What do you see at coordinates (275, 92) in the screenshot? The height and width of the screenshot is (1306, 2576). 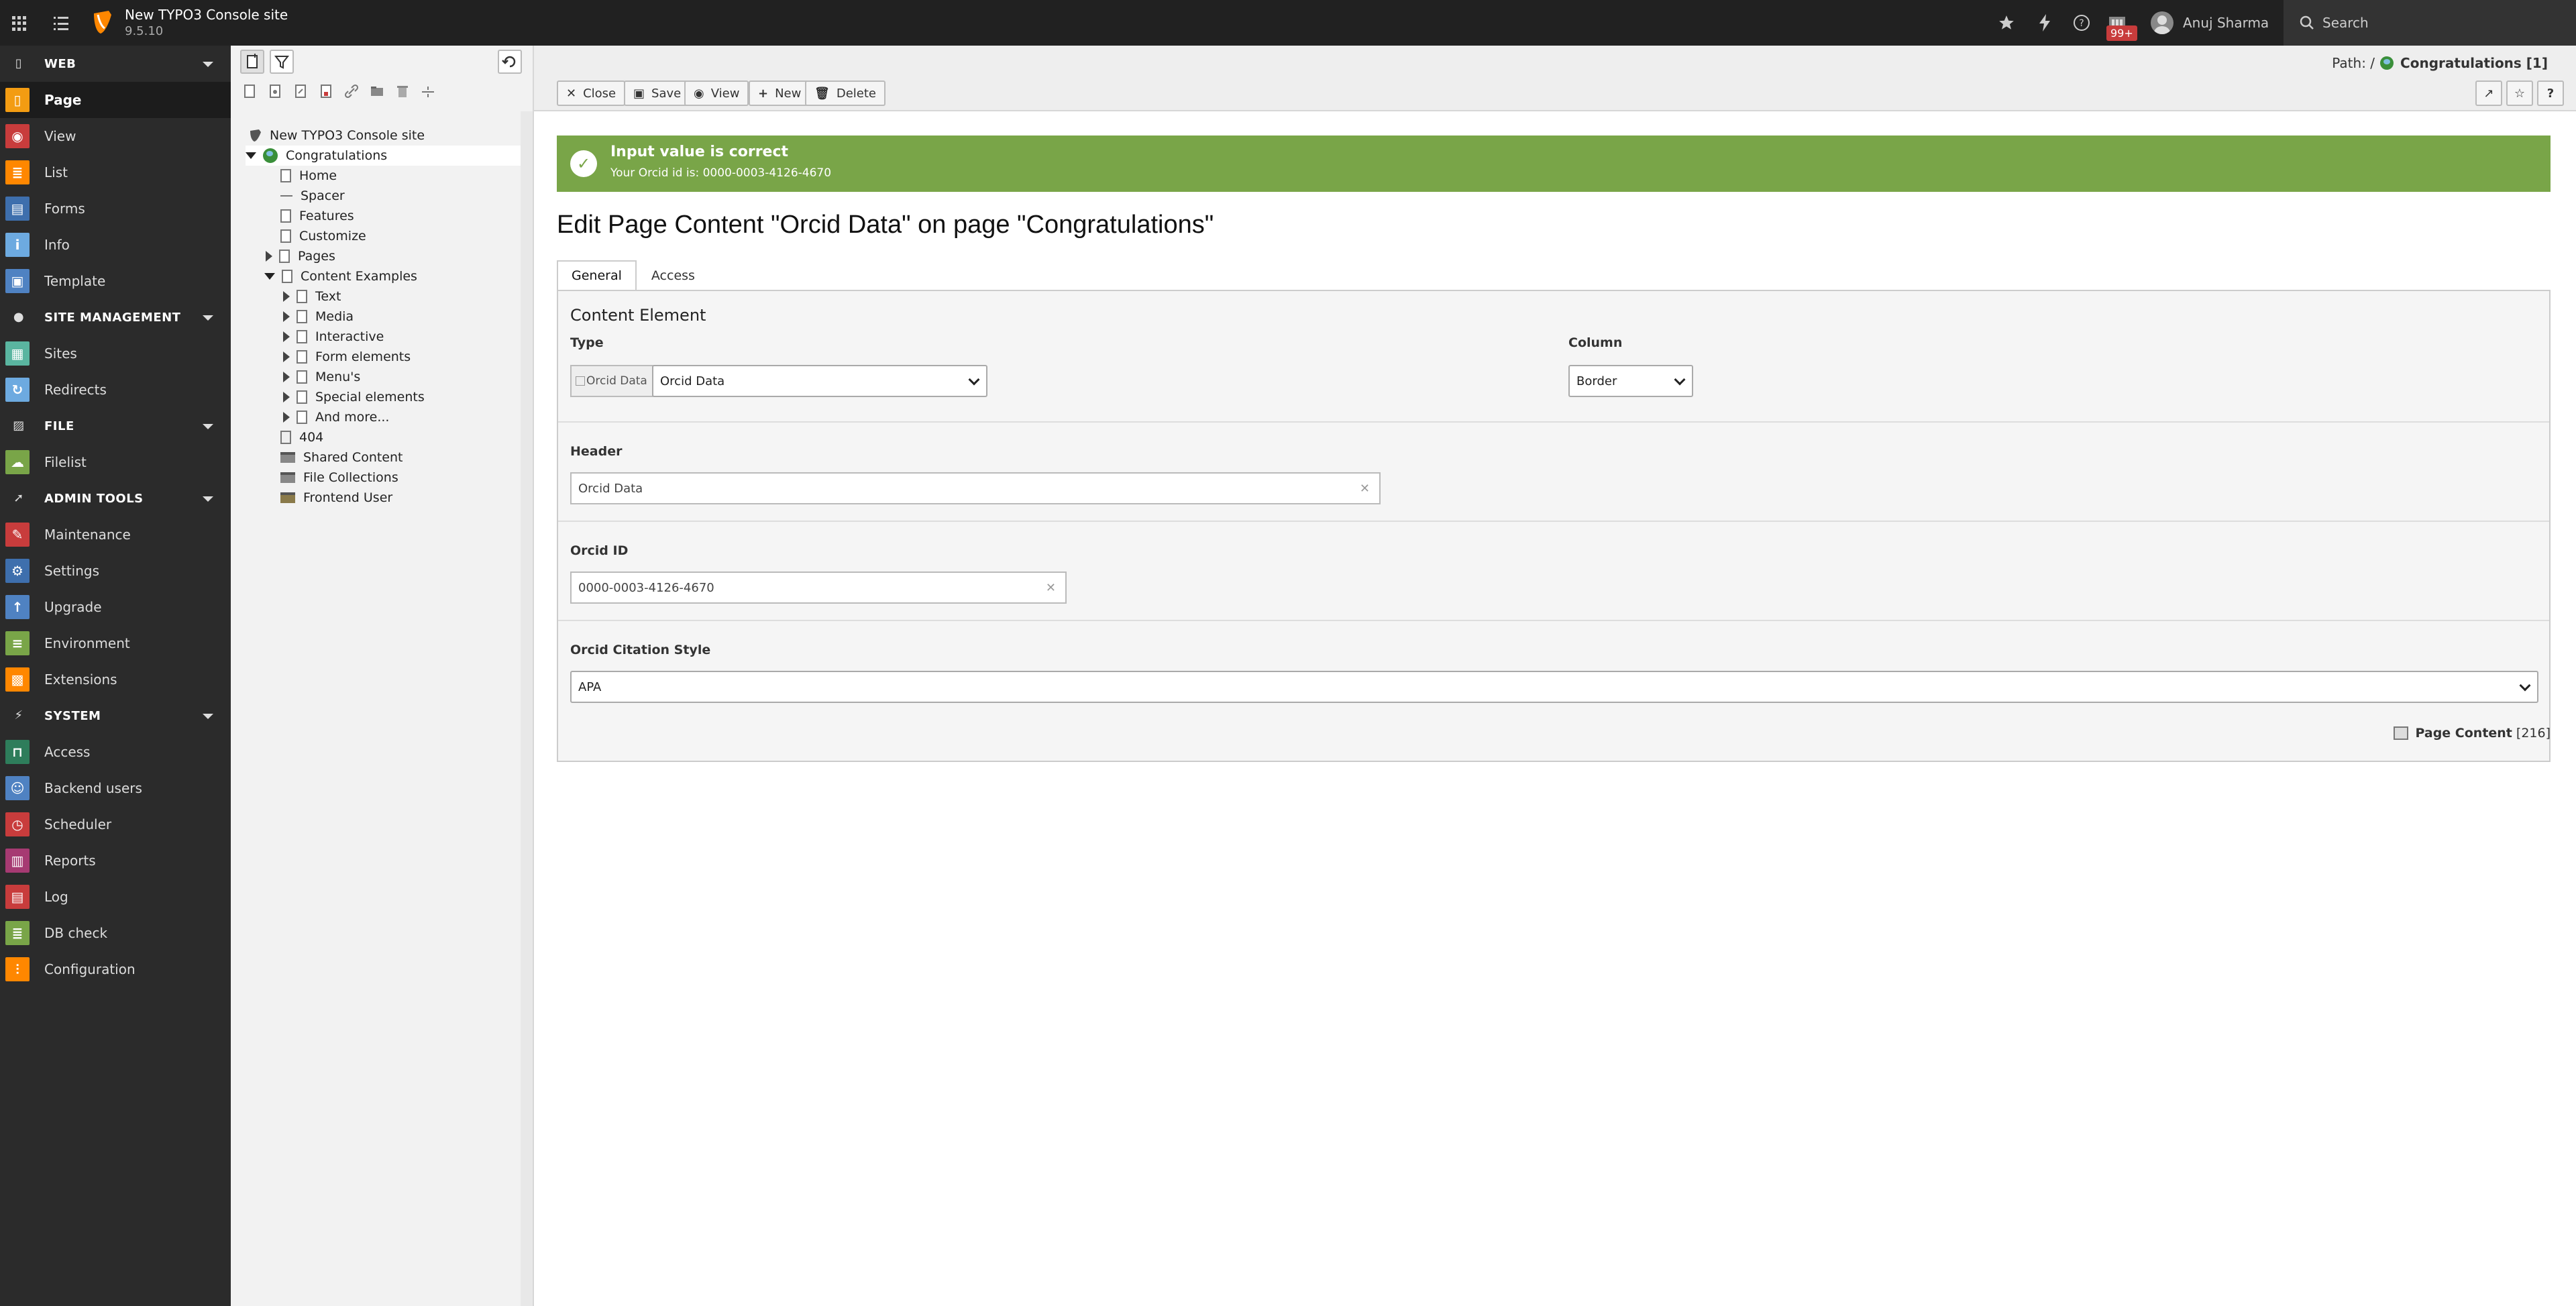 I see `doktype-backend-user-icon` at bounding box center [275, 92].